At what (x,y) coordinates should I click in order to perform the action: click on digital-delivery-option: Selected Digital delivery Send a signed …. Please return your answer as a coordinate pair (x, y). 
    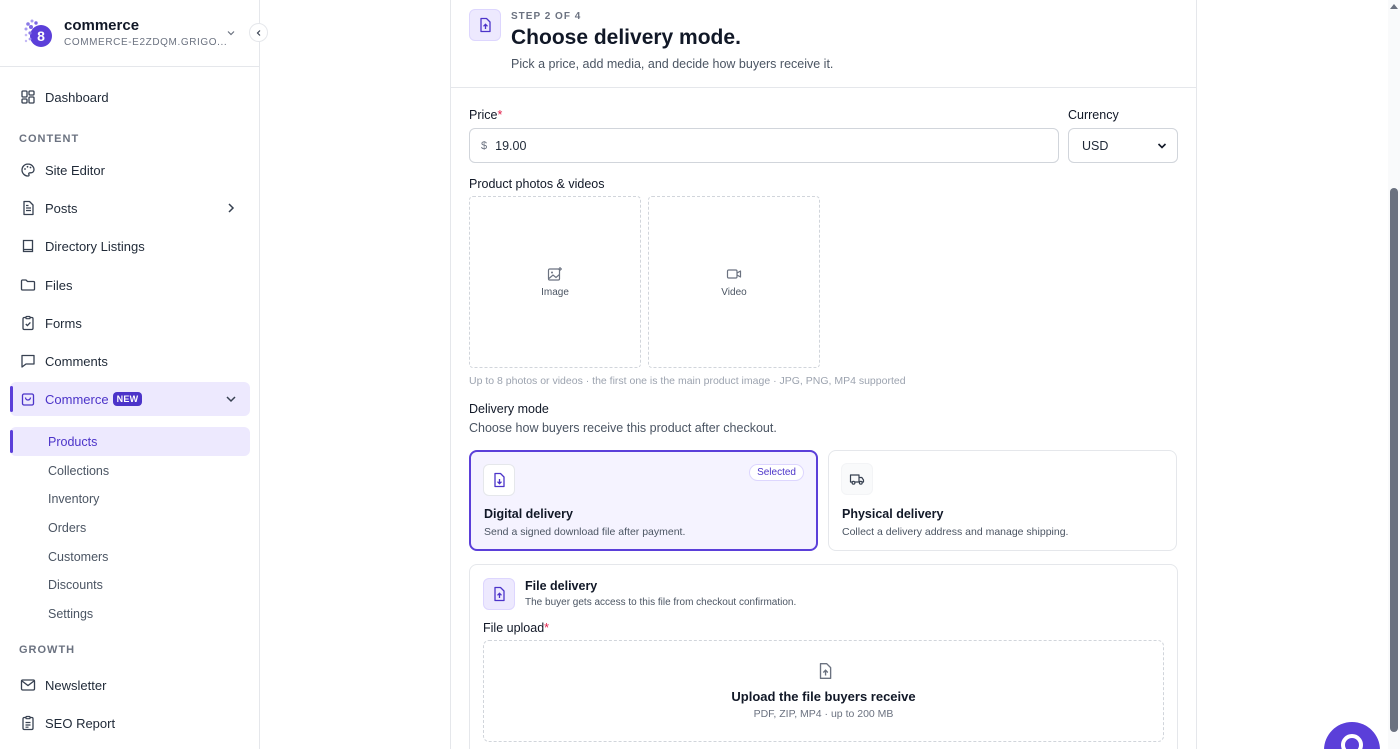
    Looking at the image, I should click on (643, 500).